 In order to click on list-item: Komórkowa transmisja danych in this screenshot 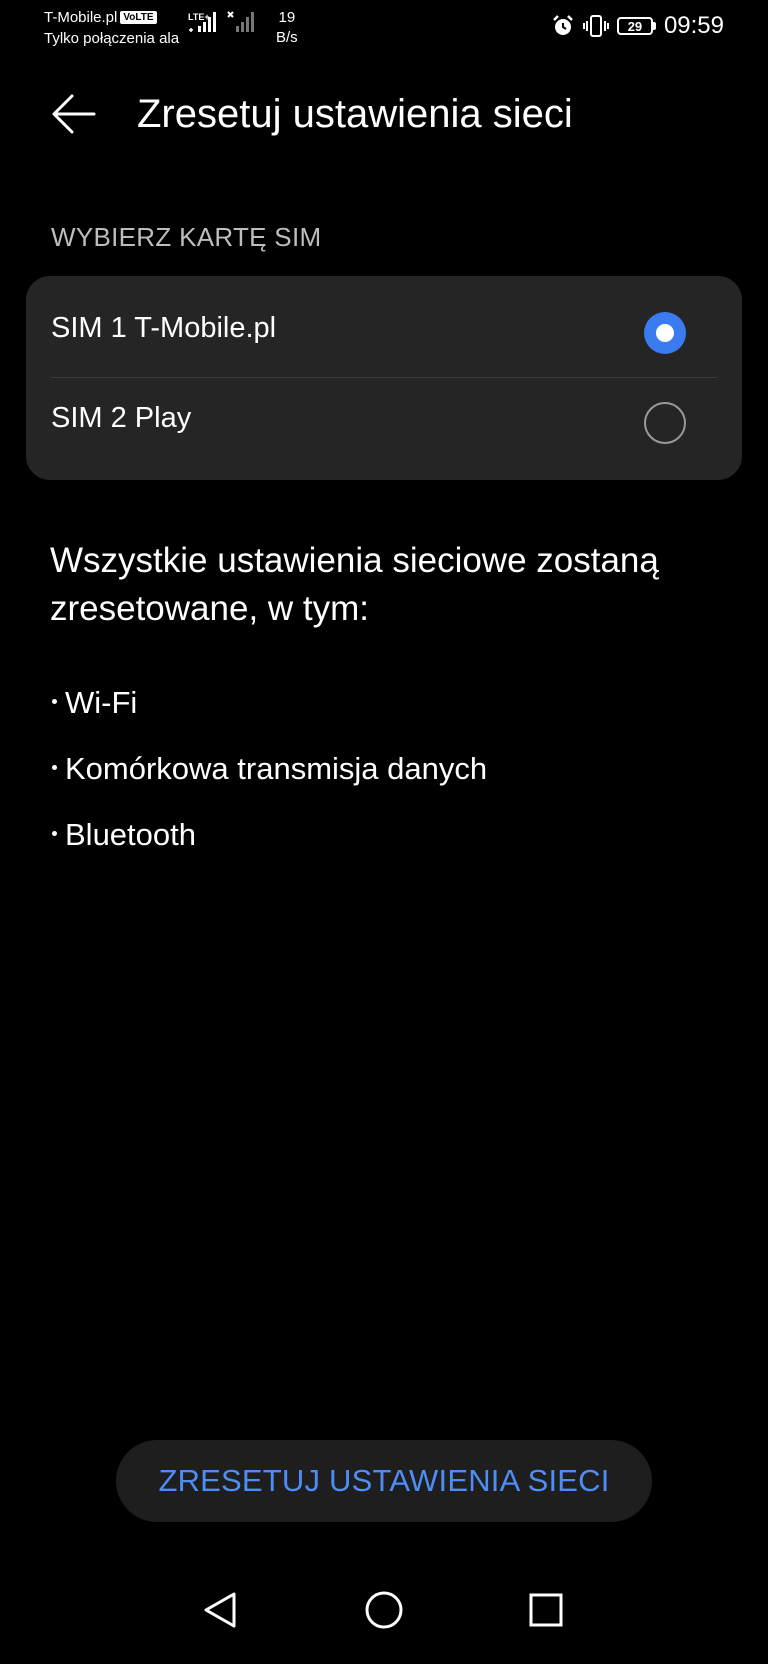, I will do `click(268, 781)`.